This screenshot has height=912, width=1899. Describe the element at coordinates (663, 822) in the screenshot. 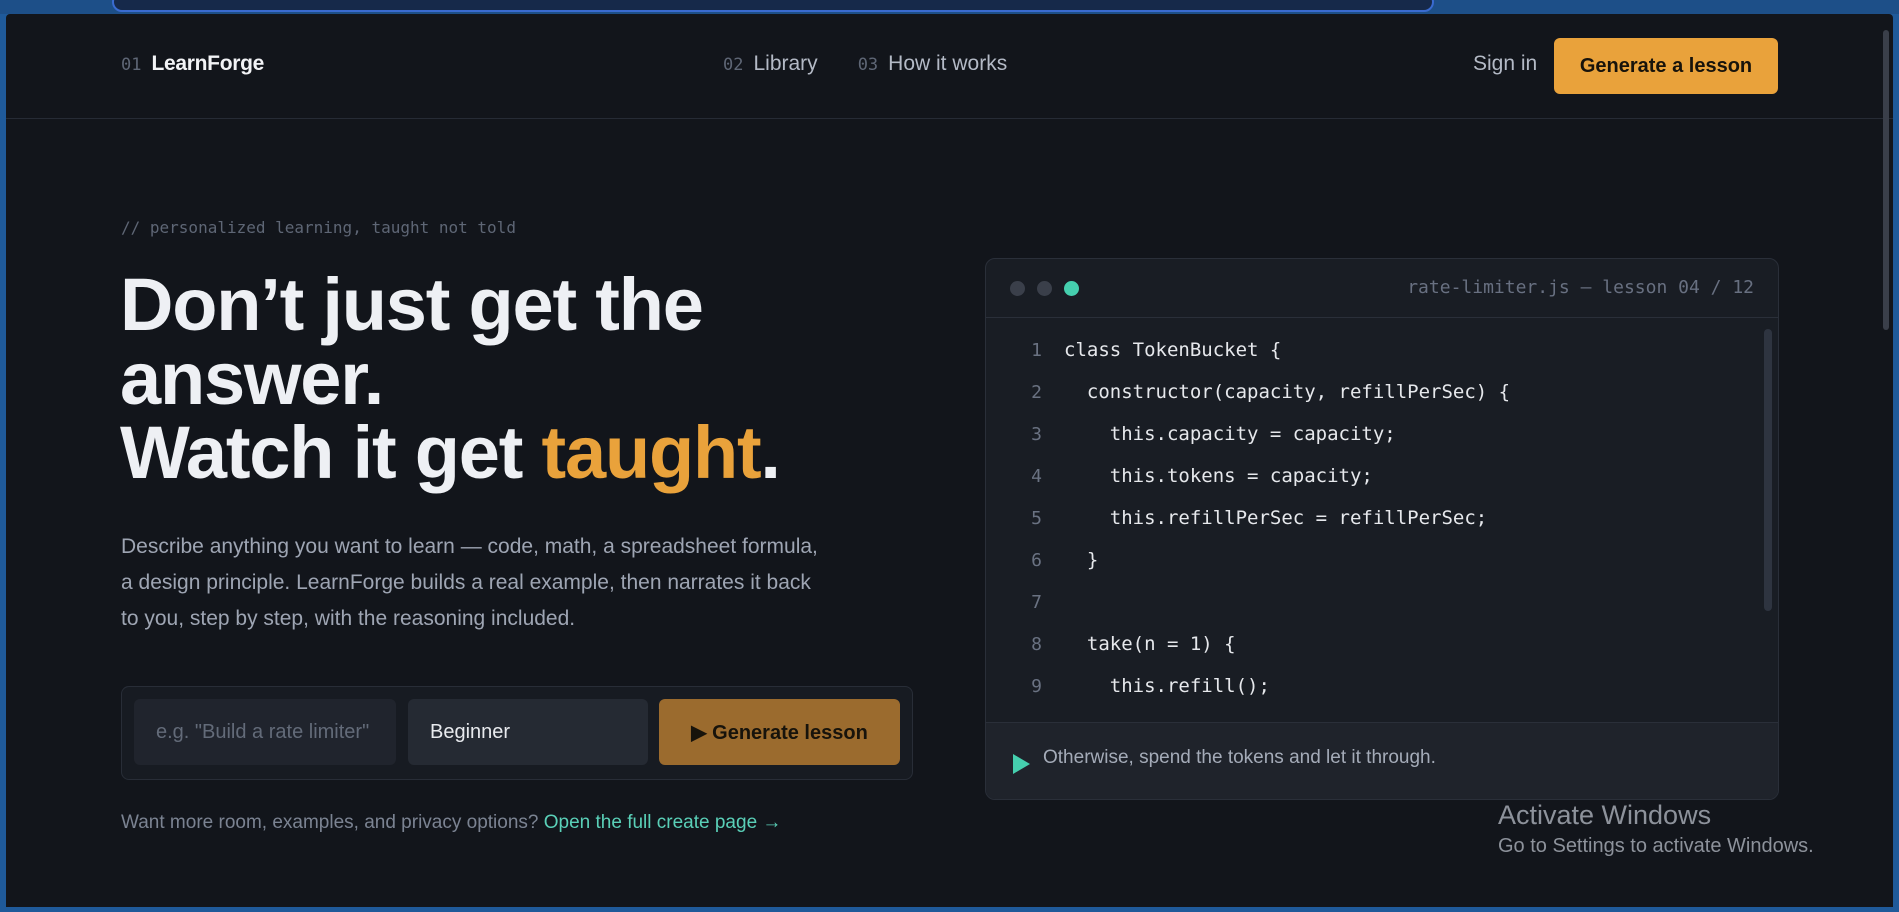

I see `full-create-page-link: Open the full create page →` at that location.